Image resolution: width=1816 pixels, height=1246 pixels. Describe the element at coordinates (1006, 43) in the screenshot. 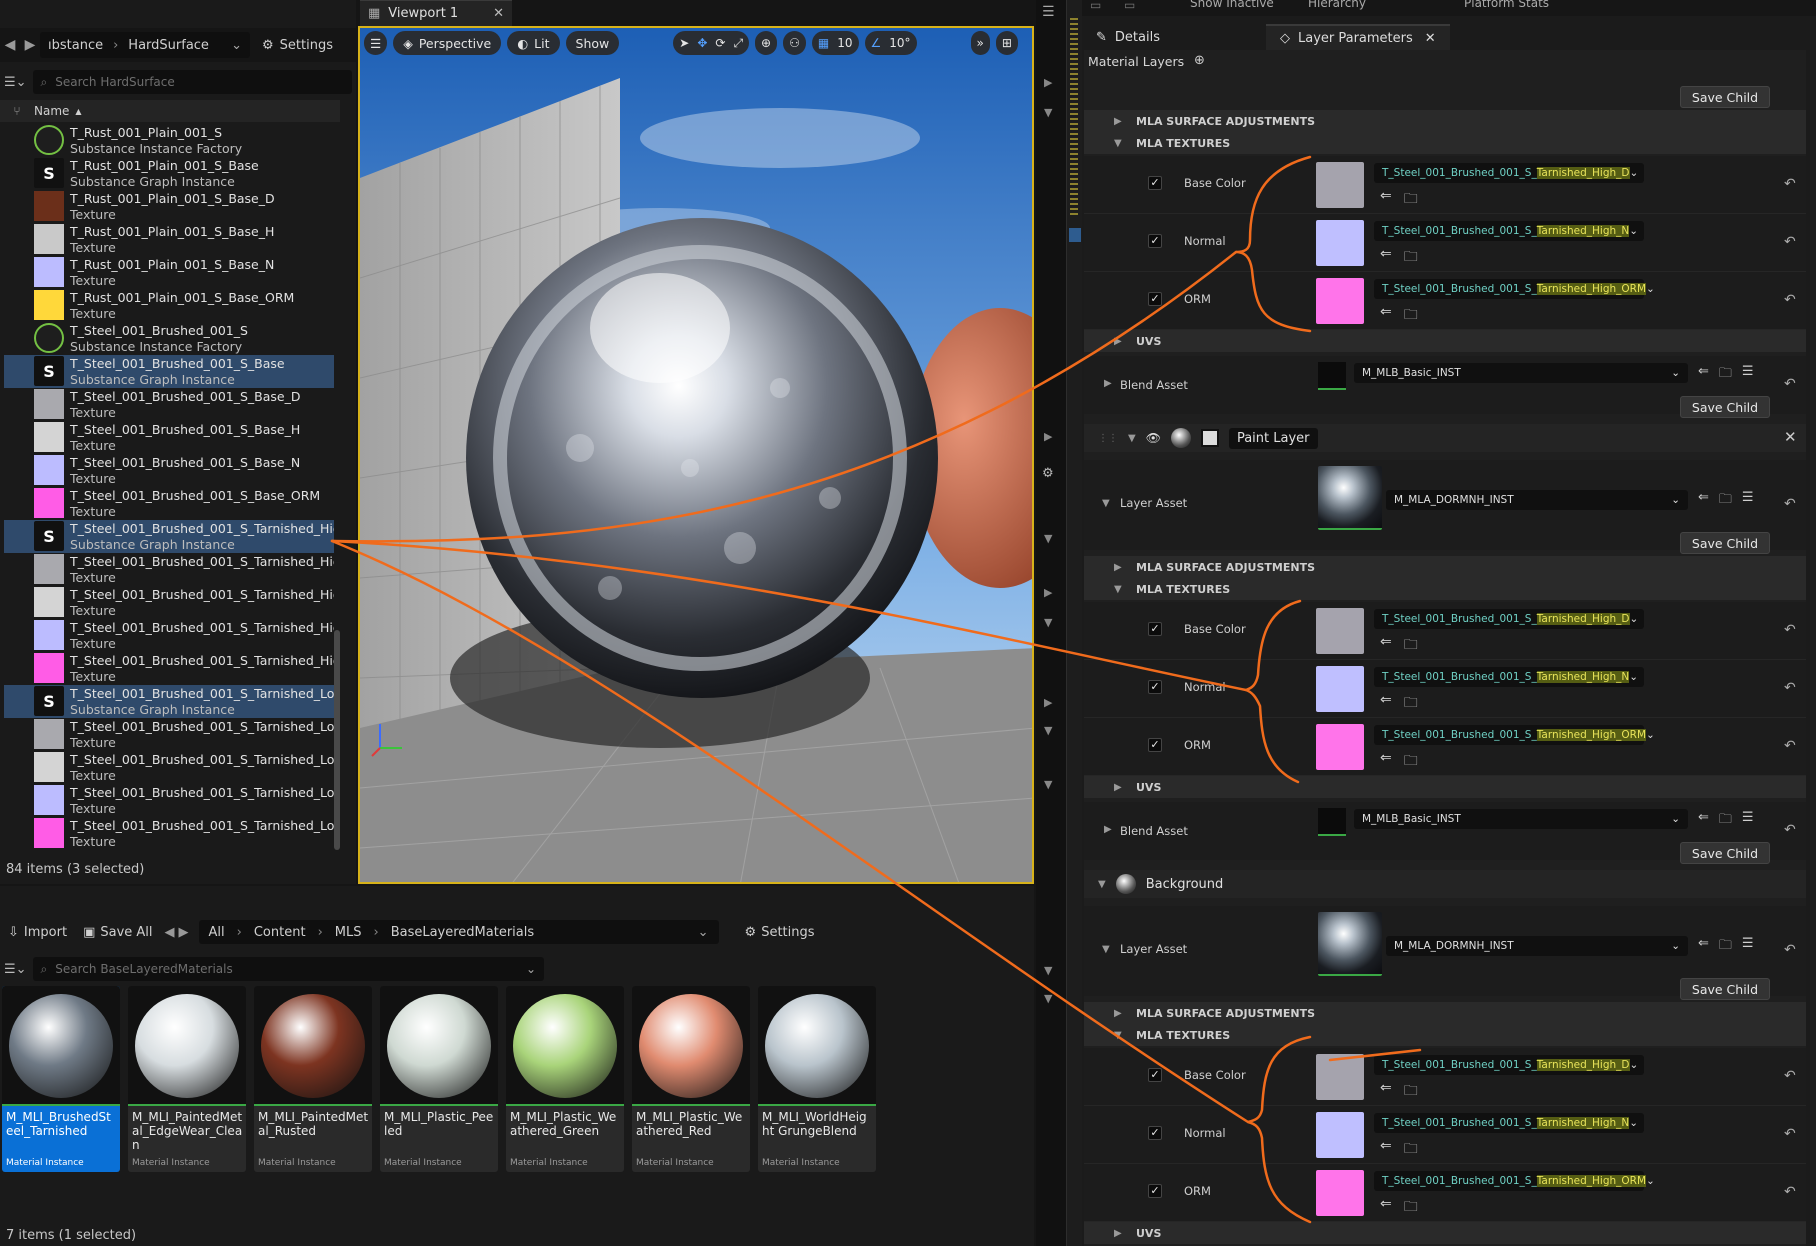

I see `layout-icon: ⊞` at that location.